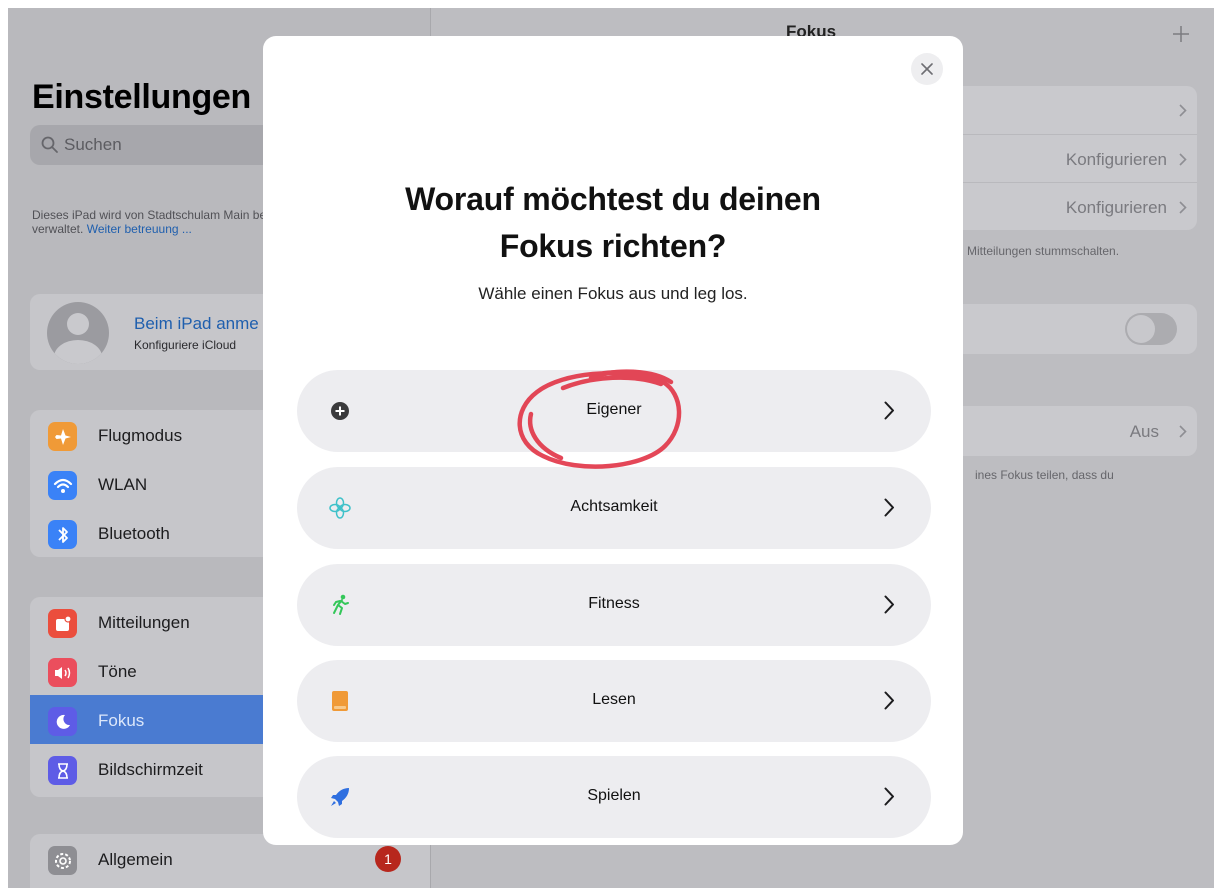  I want to click on notifications-icon, so click(62, 623).